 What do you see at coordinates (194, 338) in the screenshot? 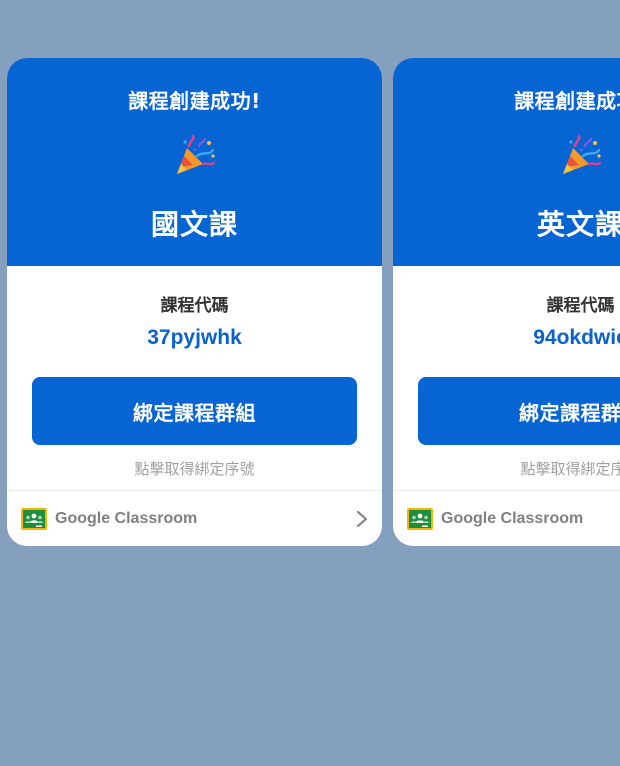
I see `course-code-value: 37pyjwhk` at bounding box center [194, 338].